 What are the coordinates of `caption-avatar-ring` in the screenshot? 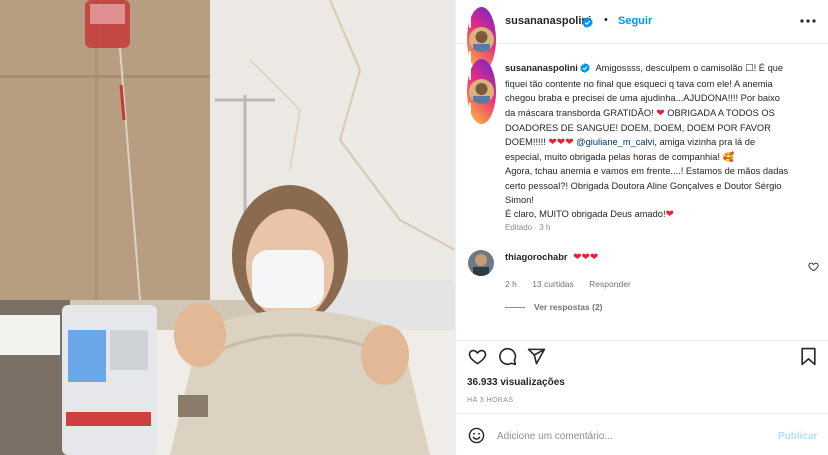 It's located at (481, 91).